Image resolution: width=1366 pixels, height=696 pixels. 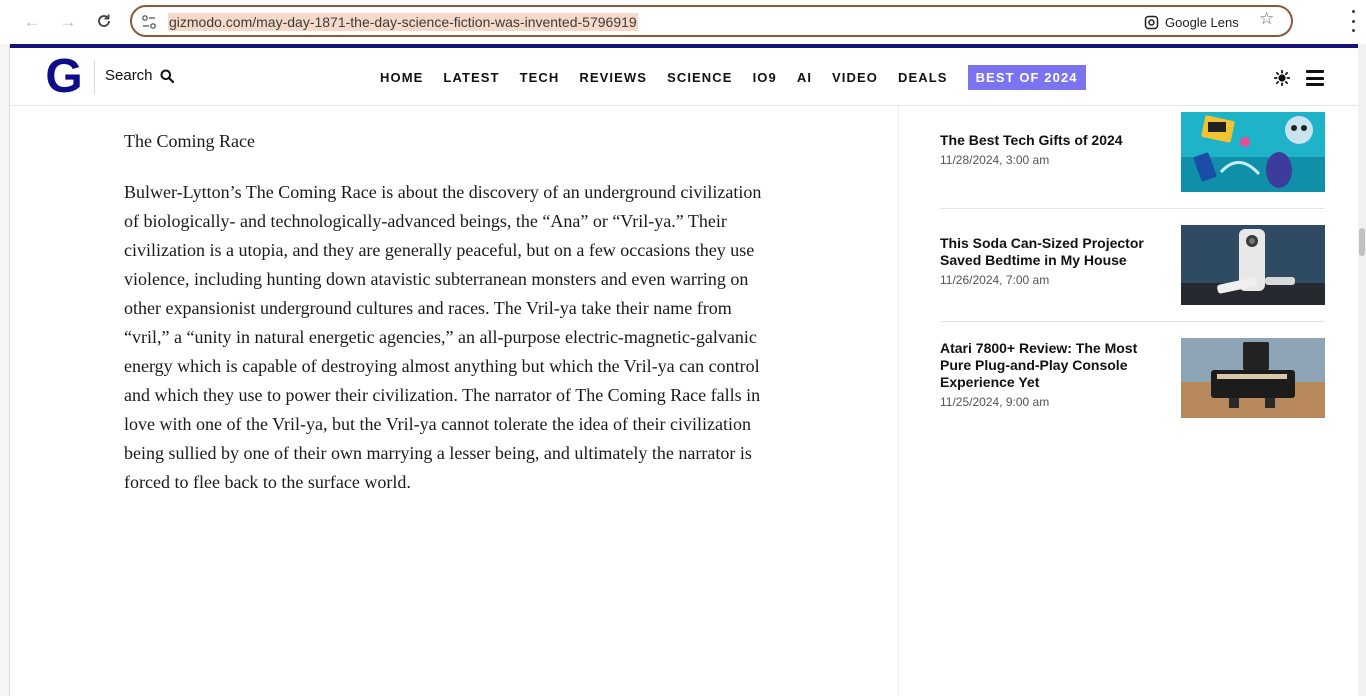 I want to click on nav-video: VIDEO, so click(x=855, y=77).